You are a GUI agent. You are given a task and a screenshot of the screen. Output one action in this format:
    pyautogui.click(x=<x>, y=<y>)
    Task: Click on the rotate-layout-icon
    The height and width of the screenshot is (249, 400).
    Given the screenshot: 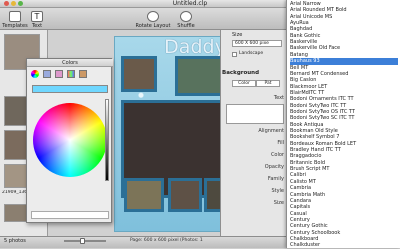 What is the action you would take?
    pyautogui.click(x=153, y=16)
    